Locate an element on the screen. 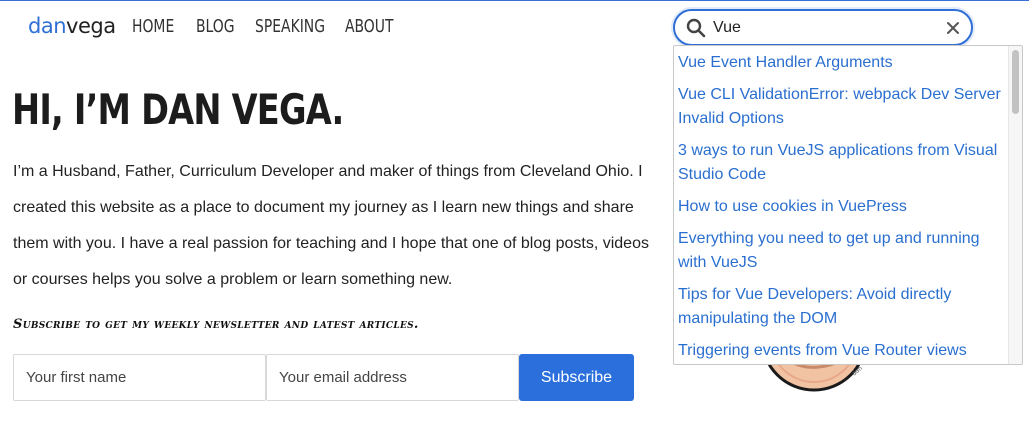 Image resolution: width=1029 pixels, height=437 pixels. nav-about: ABOUT is located at coordinates (369, 27).